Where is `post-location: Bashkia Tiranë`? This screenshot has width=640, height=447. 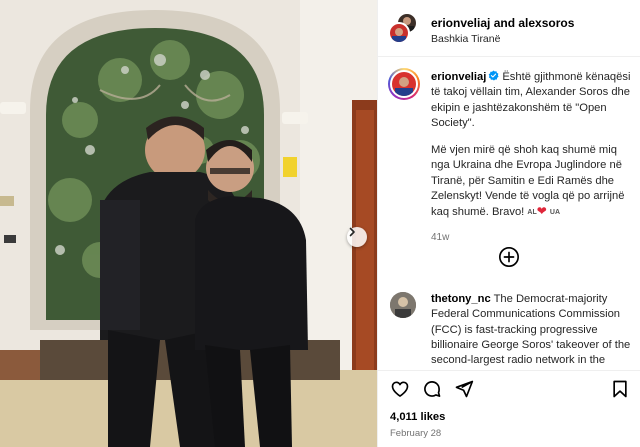
post-location: Bashkia Tiranë is located at coordinates (465, 39).